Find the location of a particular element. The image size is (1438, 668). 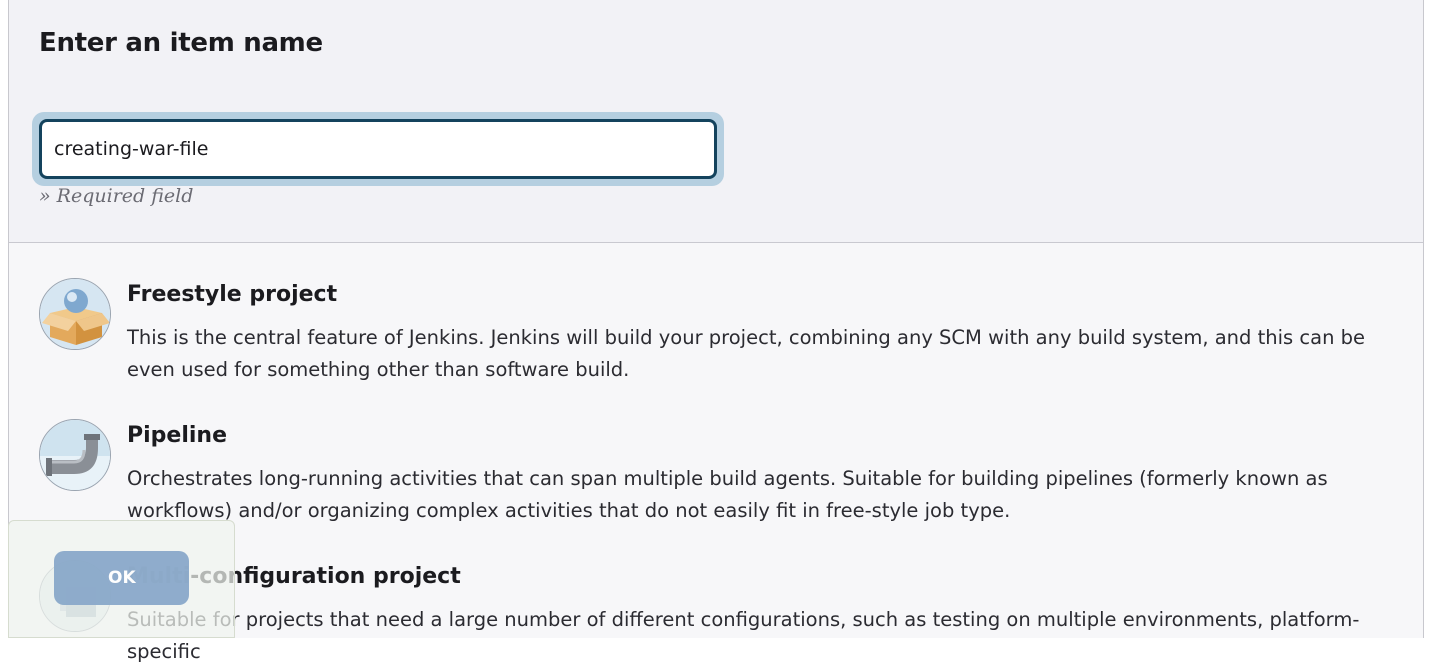

item-type-name: Freestyle project is located at coordinates (232, 294).